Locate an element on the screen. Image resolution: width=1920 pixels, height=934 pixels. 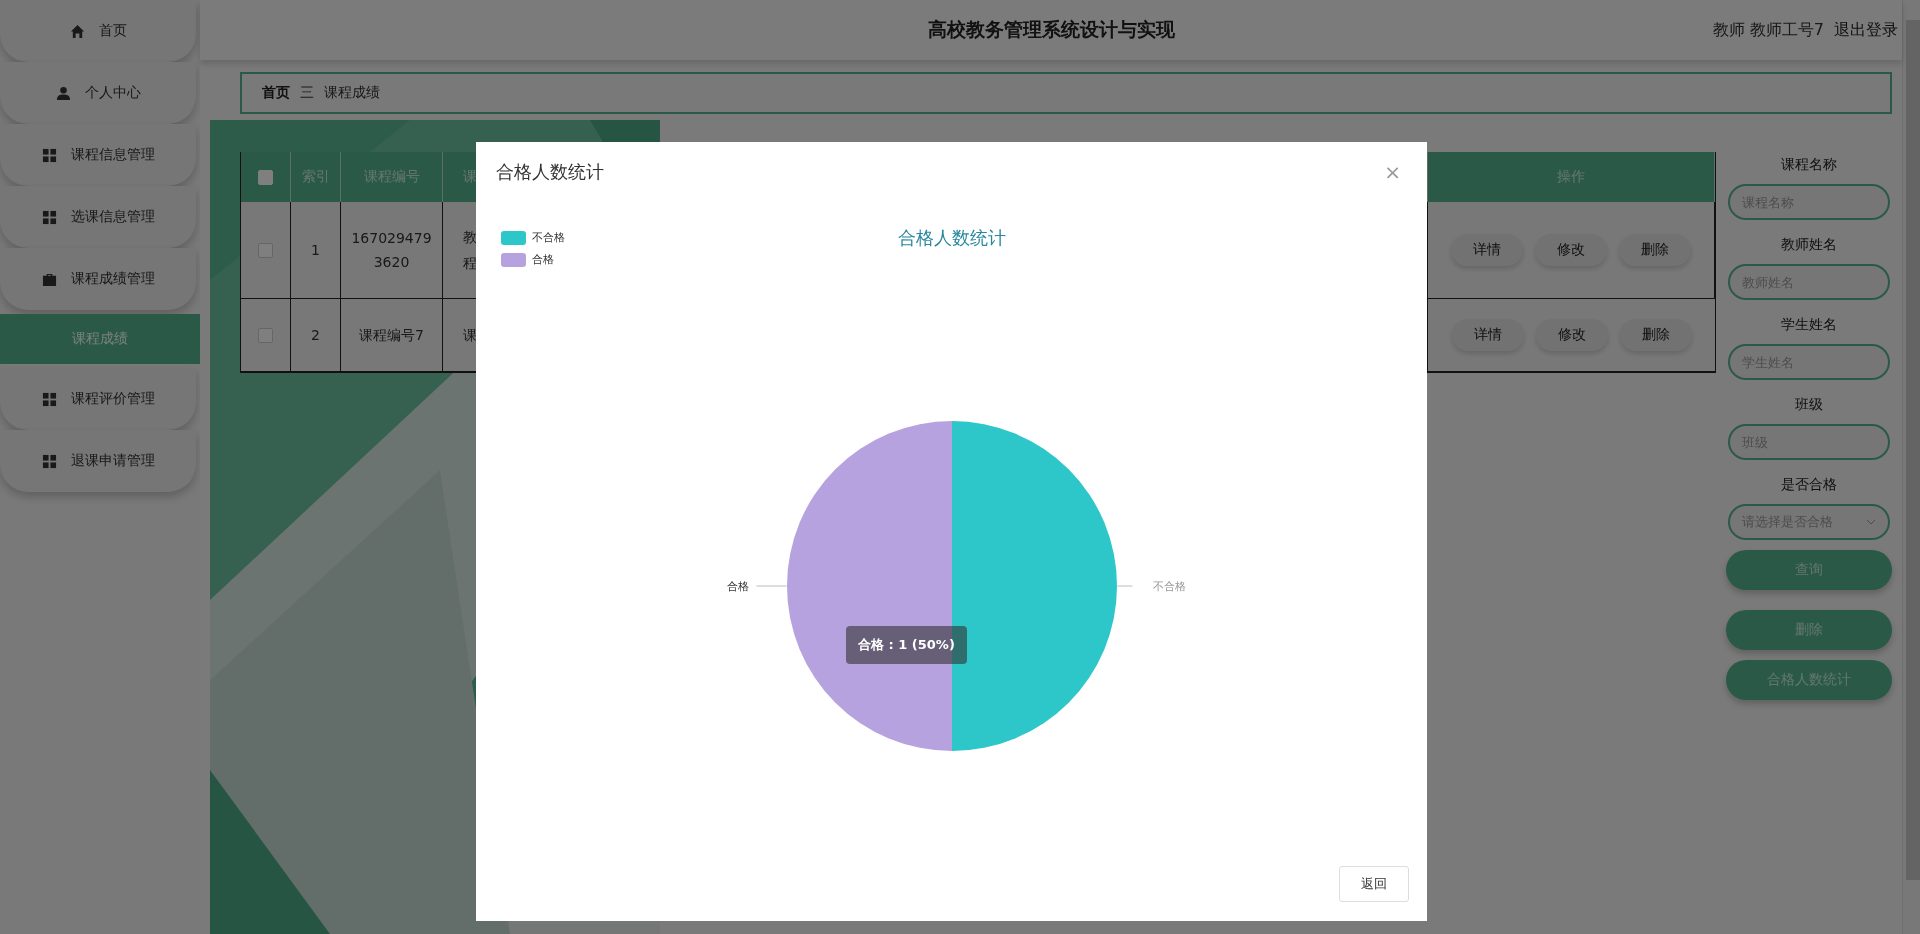
chart-tooltip: 合格 : 1 (50%) is located at coordinates (906, 645).